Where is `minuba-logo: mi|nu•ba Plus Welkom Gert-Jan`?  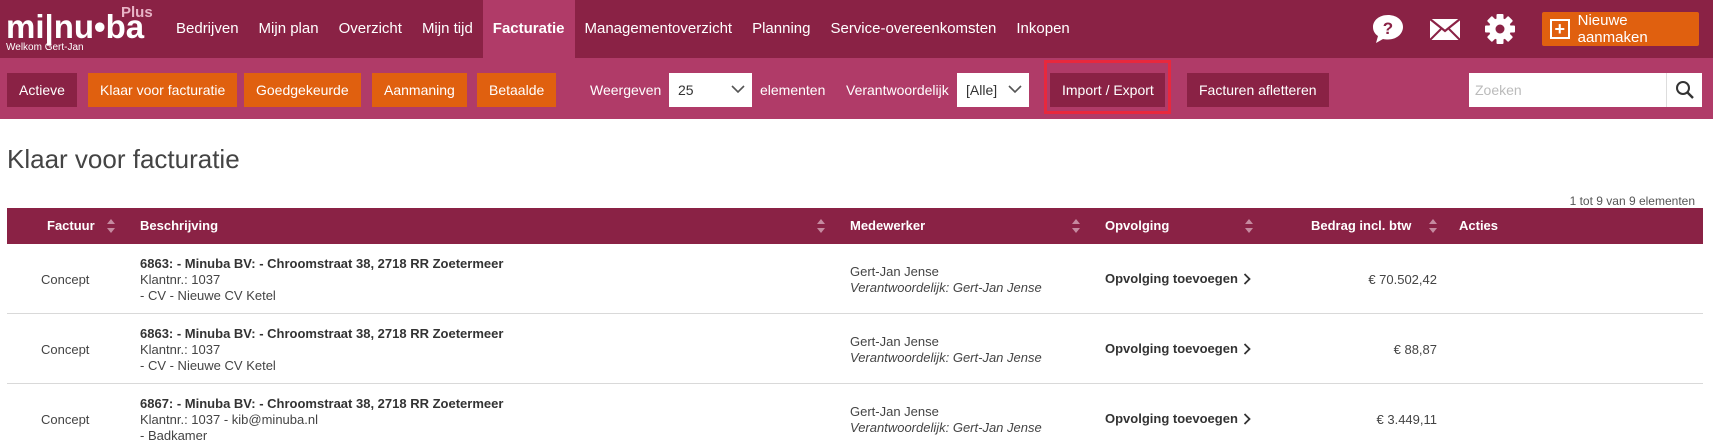 minuba-logo: mi|nu•ba Plus Welkom Gert-Jan is located at coordinates (81, 29).